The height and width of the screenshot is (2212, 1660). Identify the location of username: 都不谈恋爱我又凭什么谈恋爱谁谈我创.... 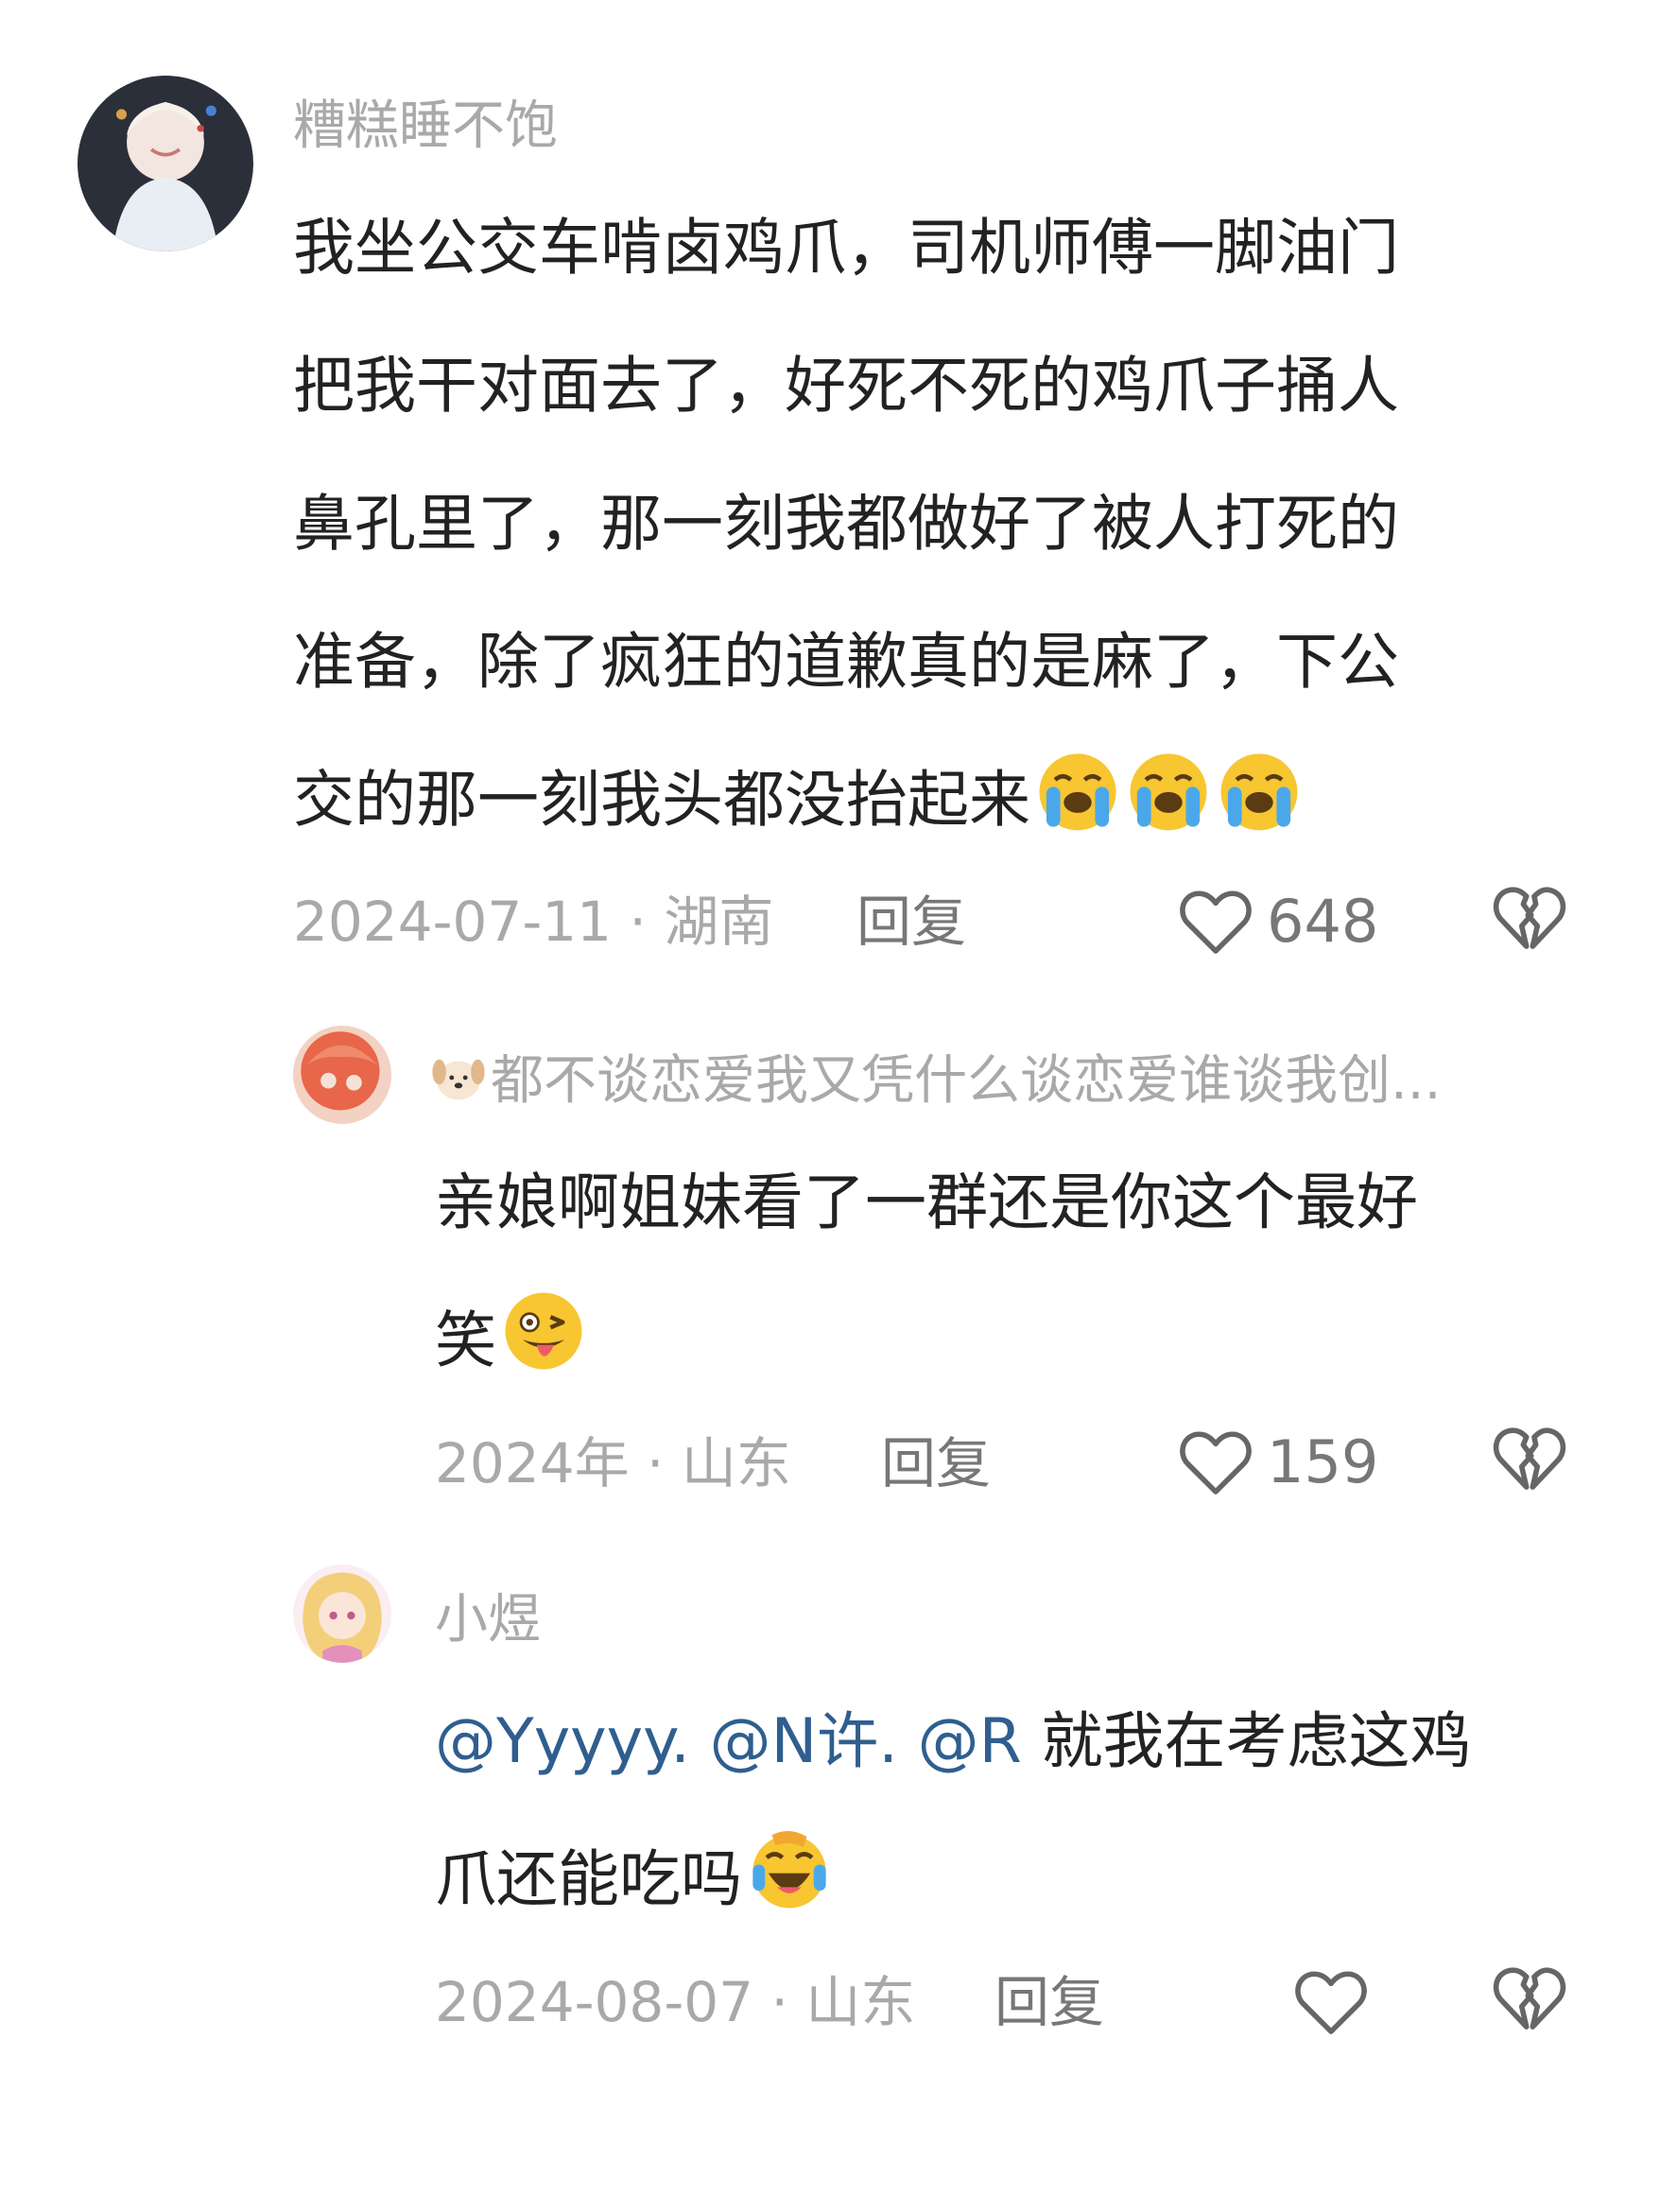
(998, 1081).